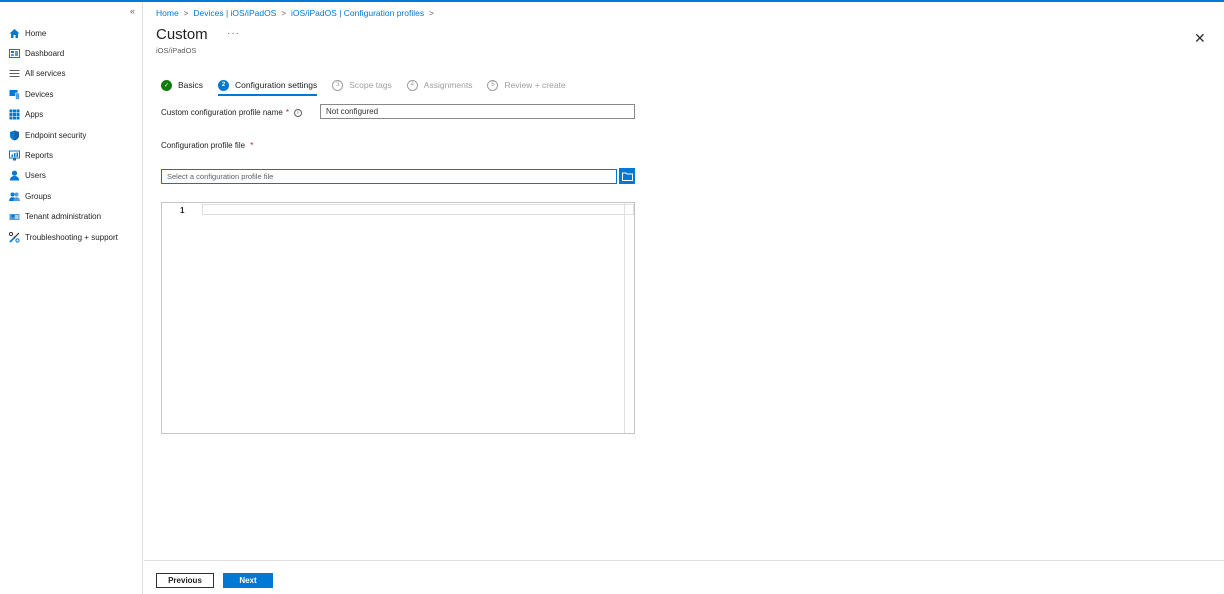 The image size is (1224, 594). What do you see at coordinates (38, 196) in the screenshot?
I see `sidebar-item-label: Groups` at bounding box center [38, 196].